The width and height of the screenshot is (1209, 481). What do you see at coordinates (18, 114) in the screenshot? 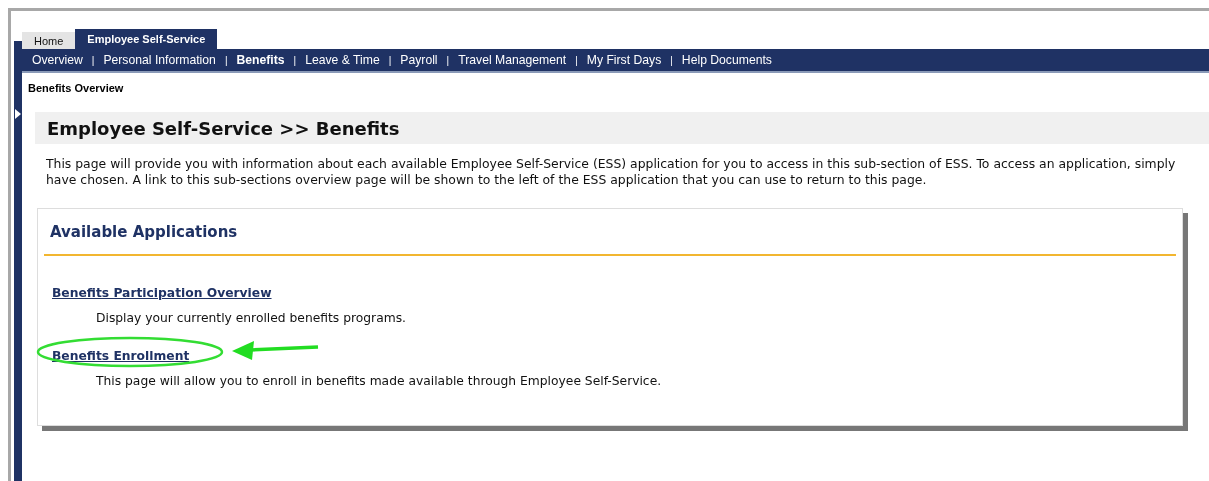
I see `expand-arrow-icon` at bounding box center [18, 114].